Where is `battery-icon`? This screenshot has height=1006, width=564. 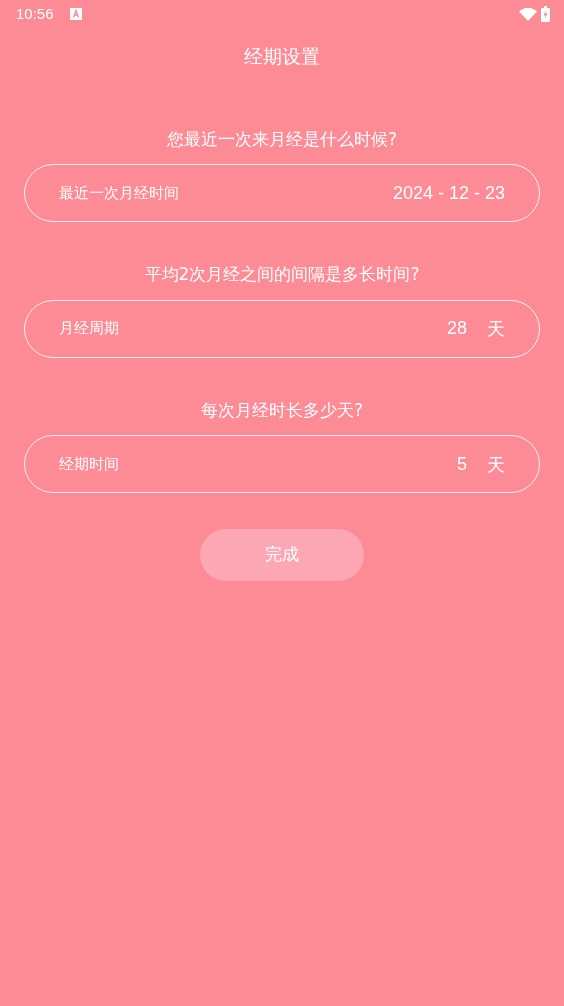
battery-icon is located at coordinates (545, 14).